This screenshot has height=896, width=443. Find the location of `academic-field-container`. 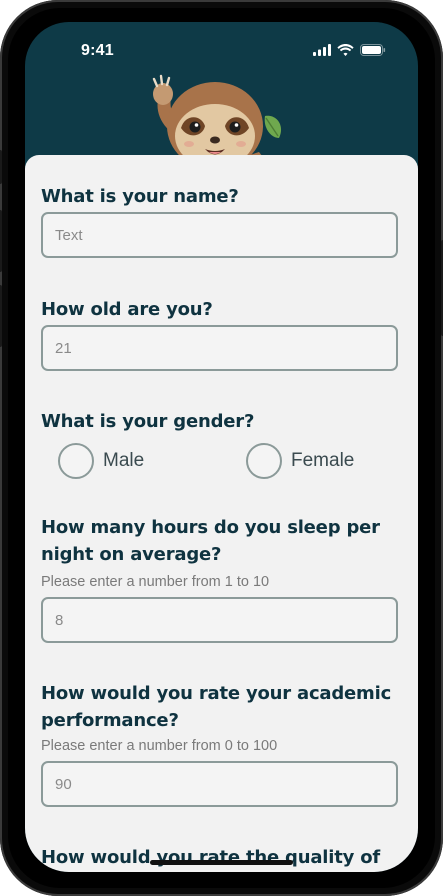

academic-field-container is located at coordinates (219, 784).